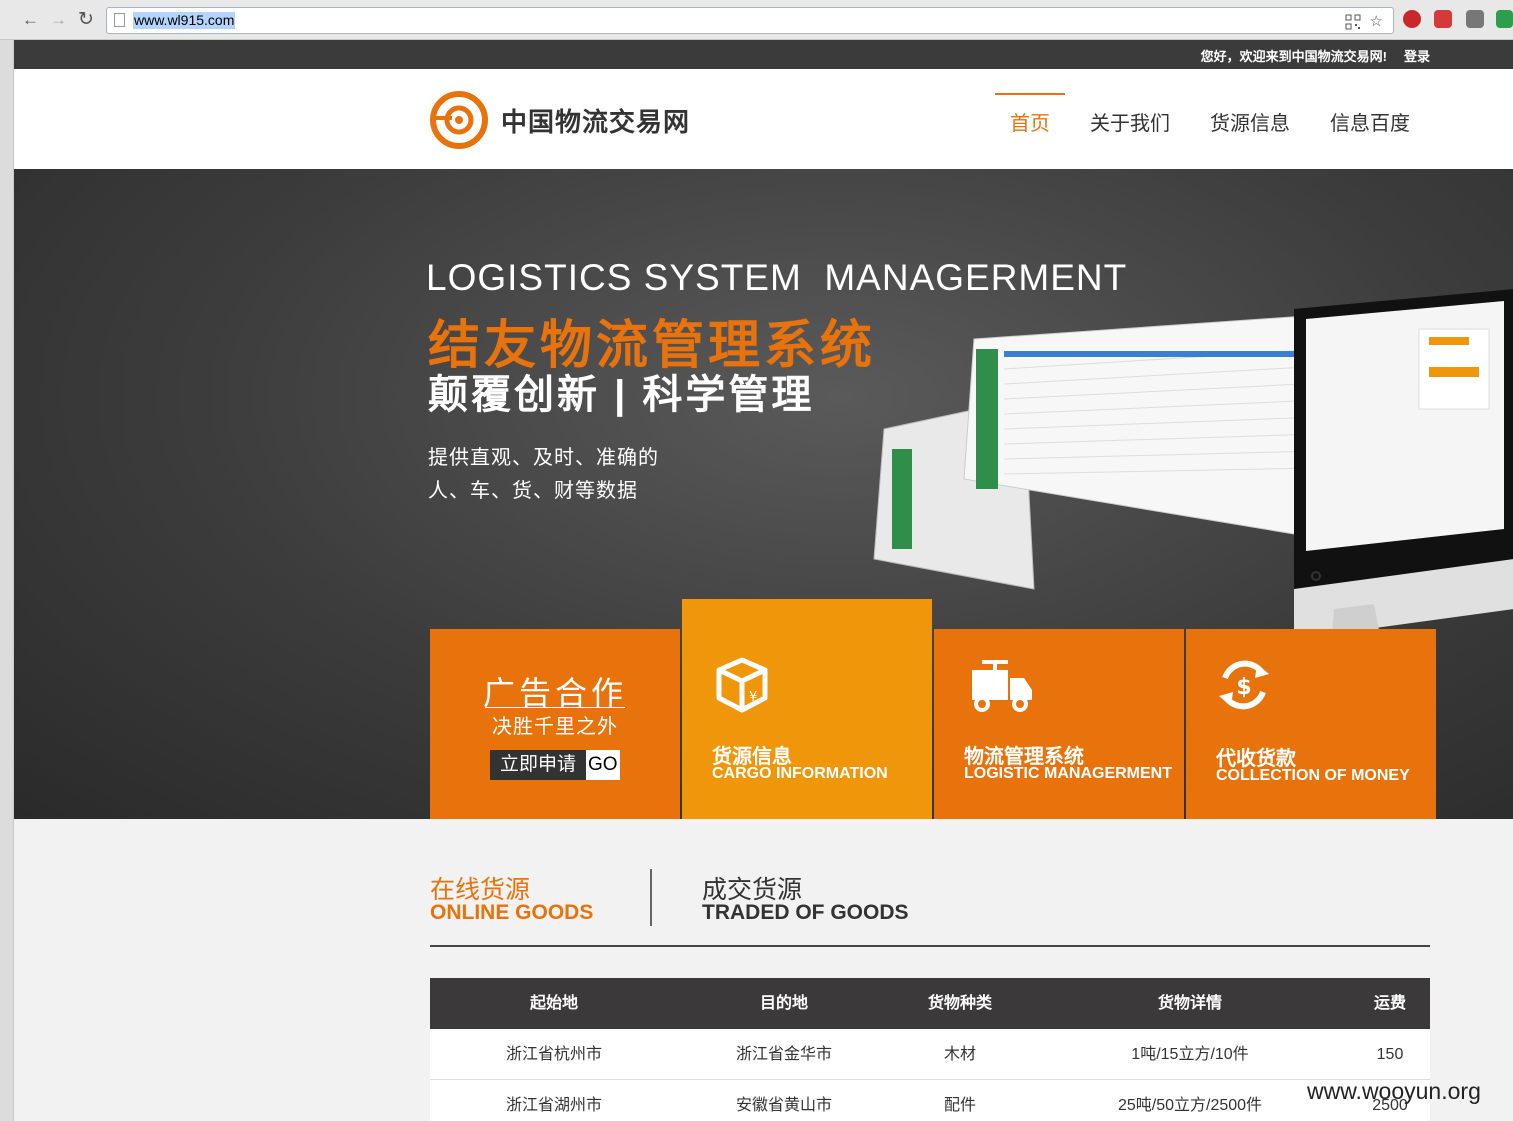  What do you see at coordinates (1030, 121) in the screenshot?
I see `nav-item-home: 首页` at bounding box center [1030, 121].